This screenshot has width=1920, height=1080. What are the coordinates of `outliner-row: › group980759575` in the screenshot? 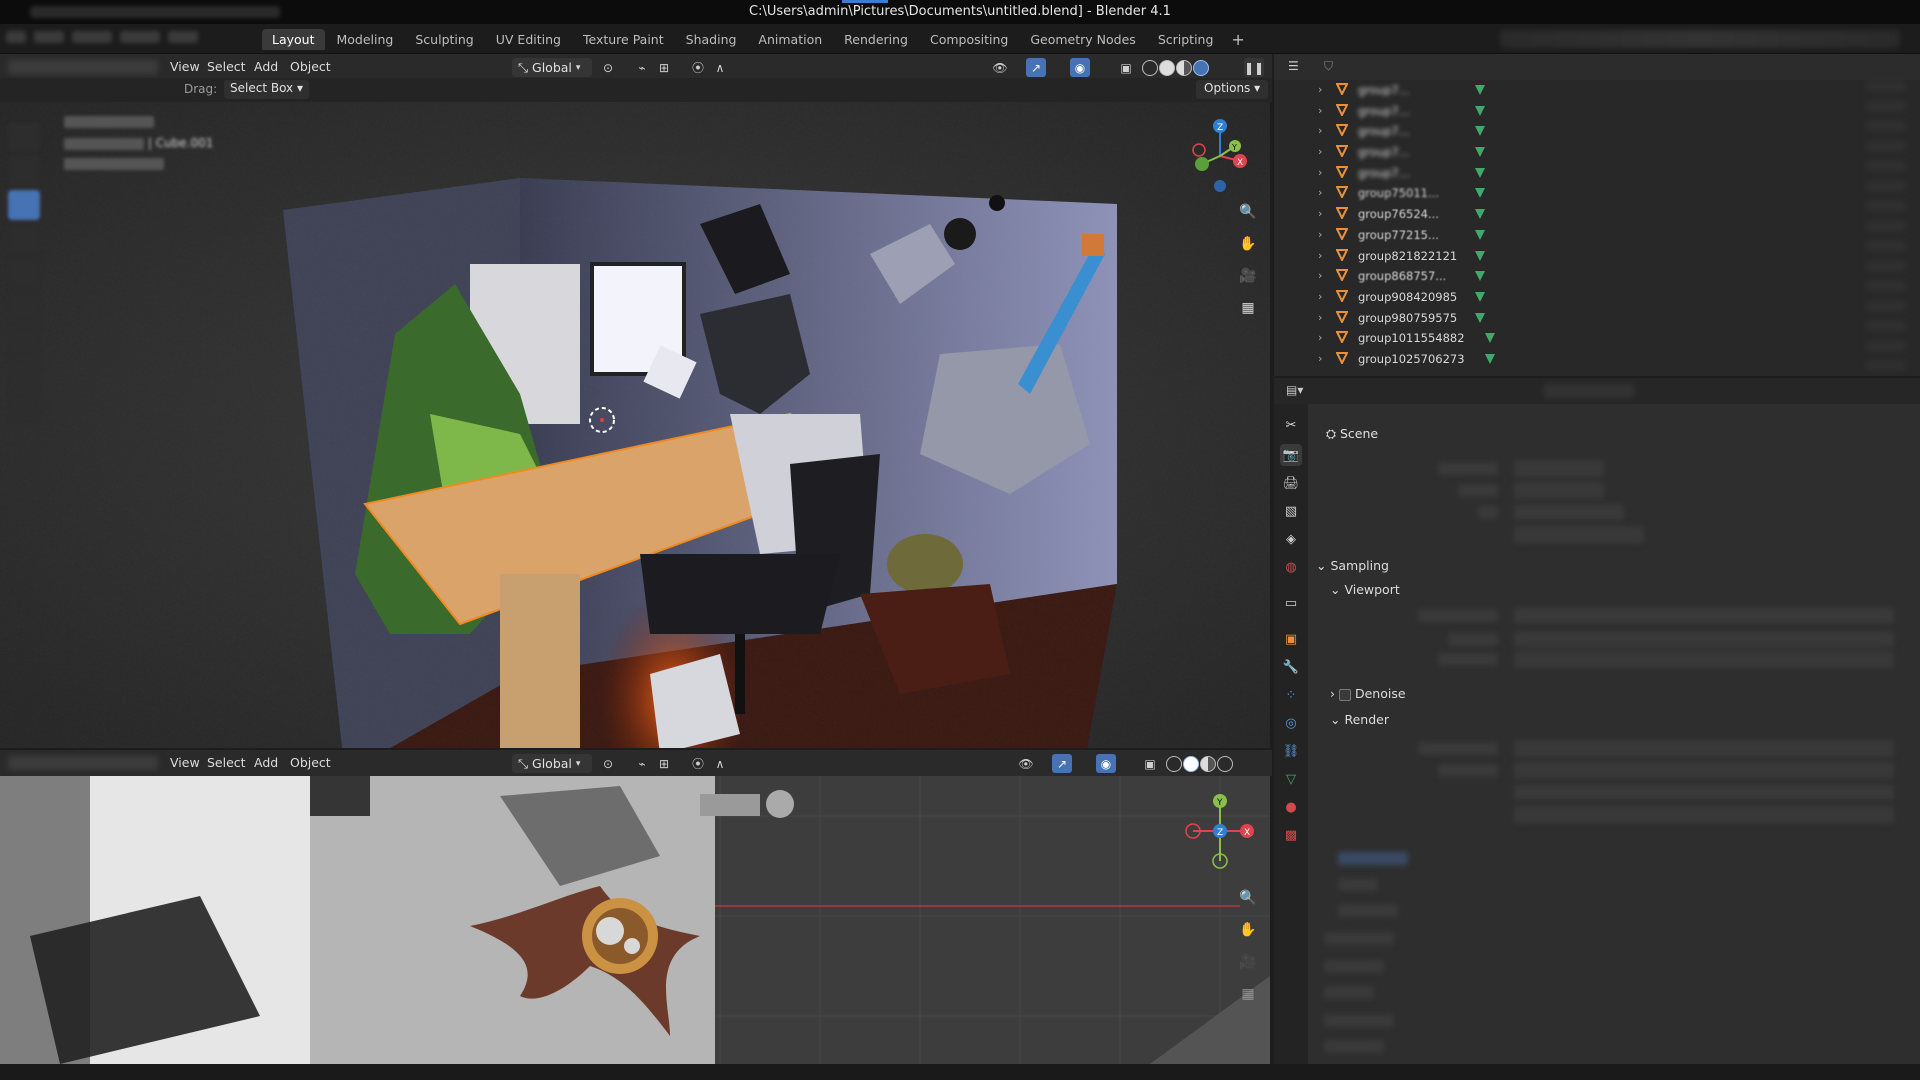 It's located at (1597, 318).